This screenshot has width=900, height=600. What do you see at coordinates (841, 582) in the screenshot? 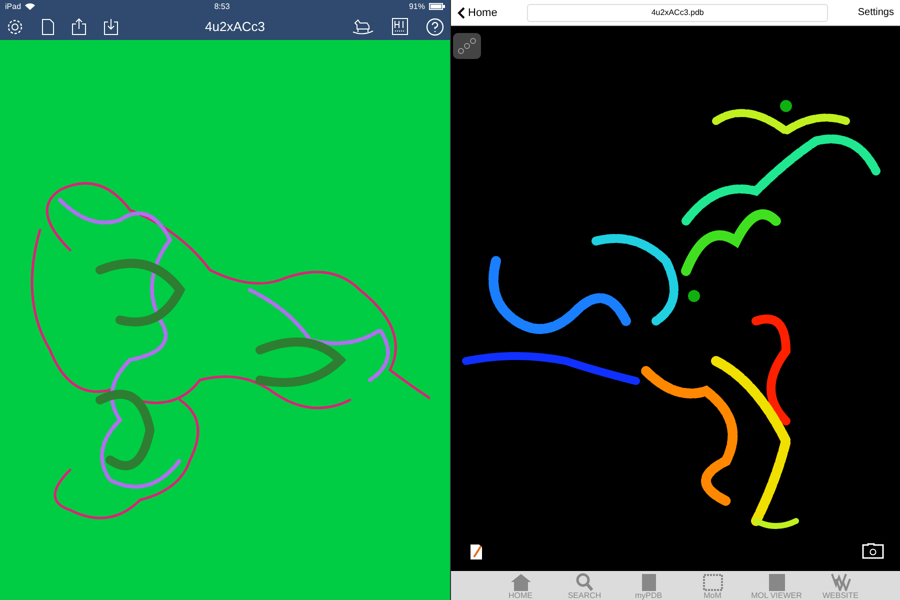
I see `letter-w-icon` at bounding box center [841, 582].